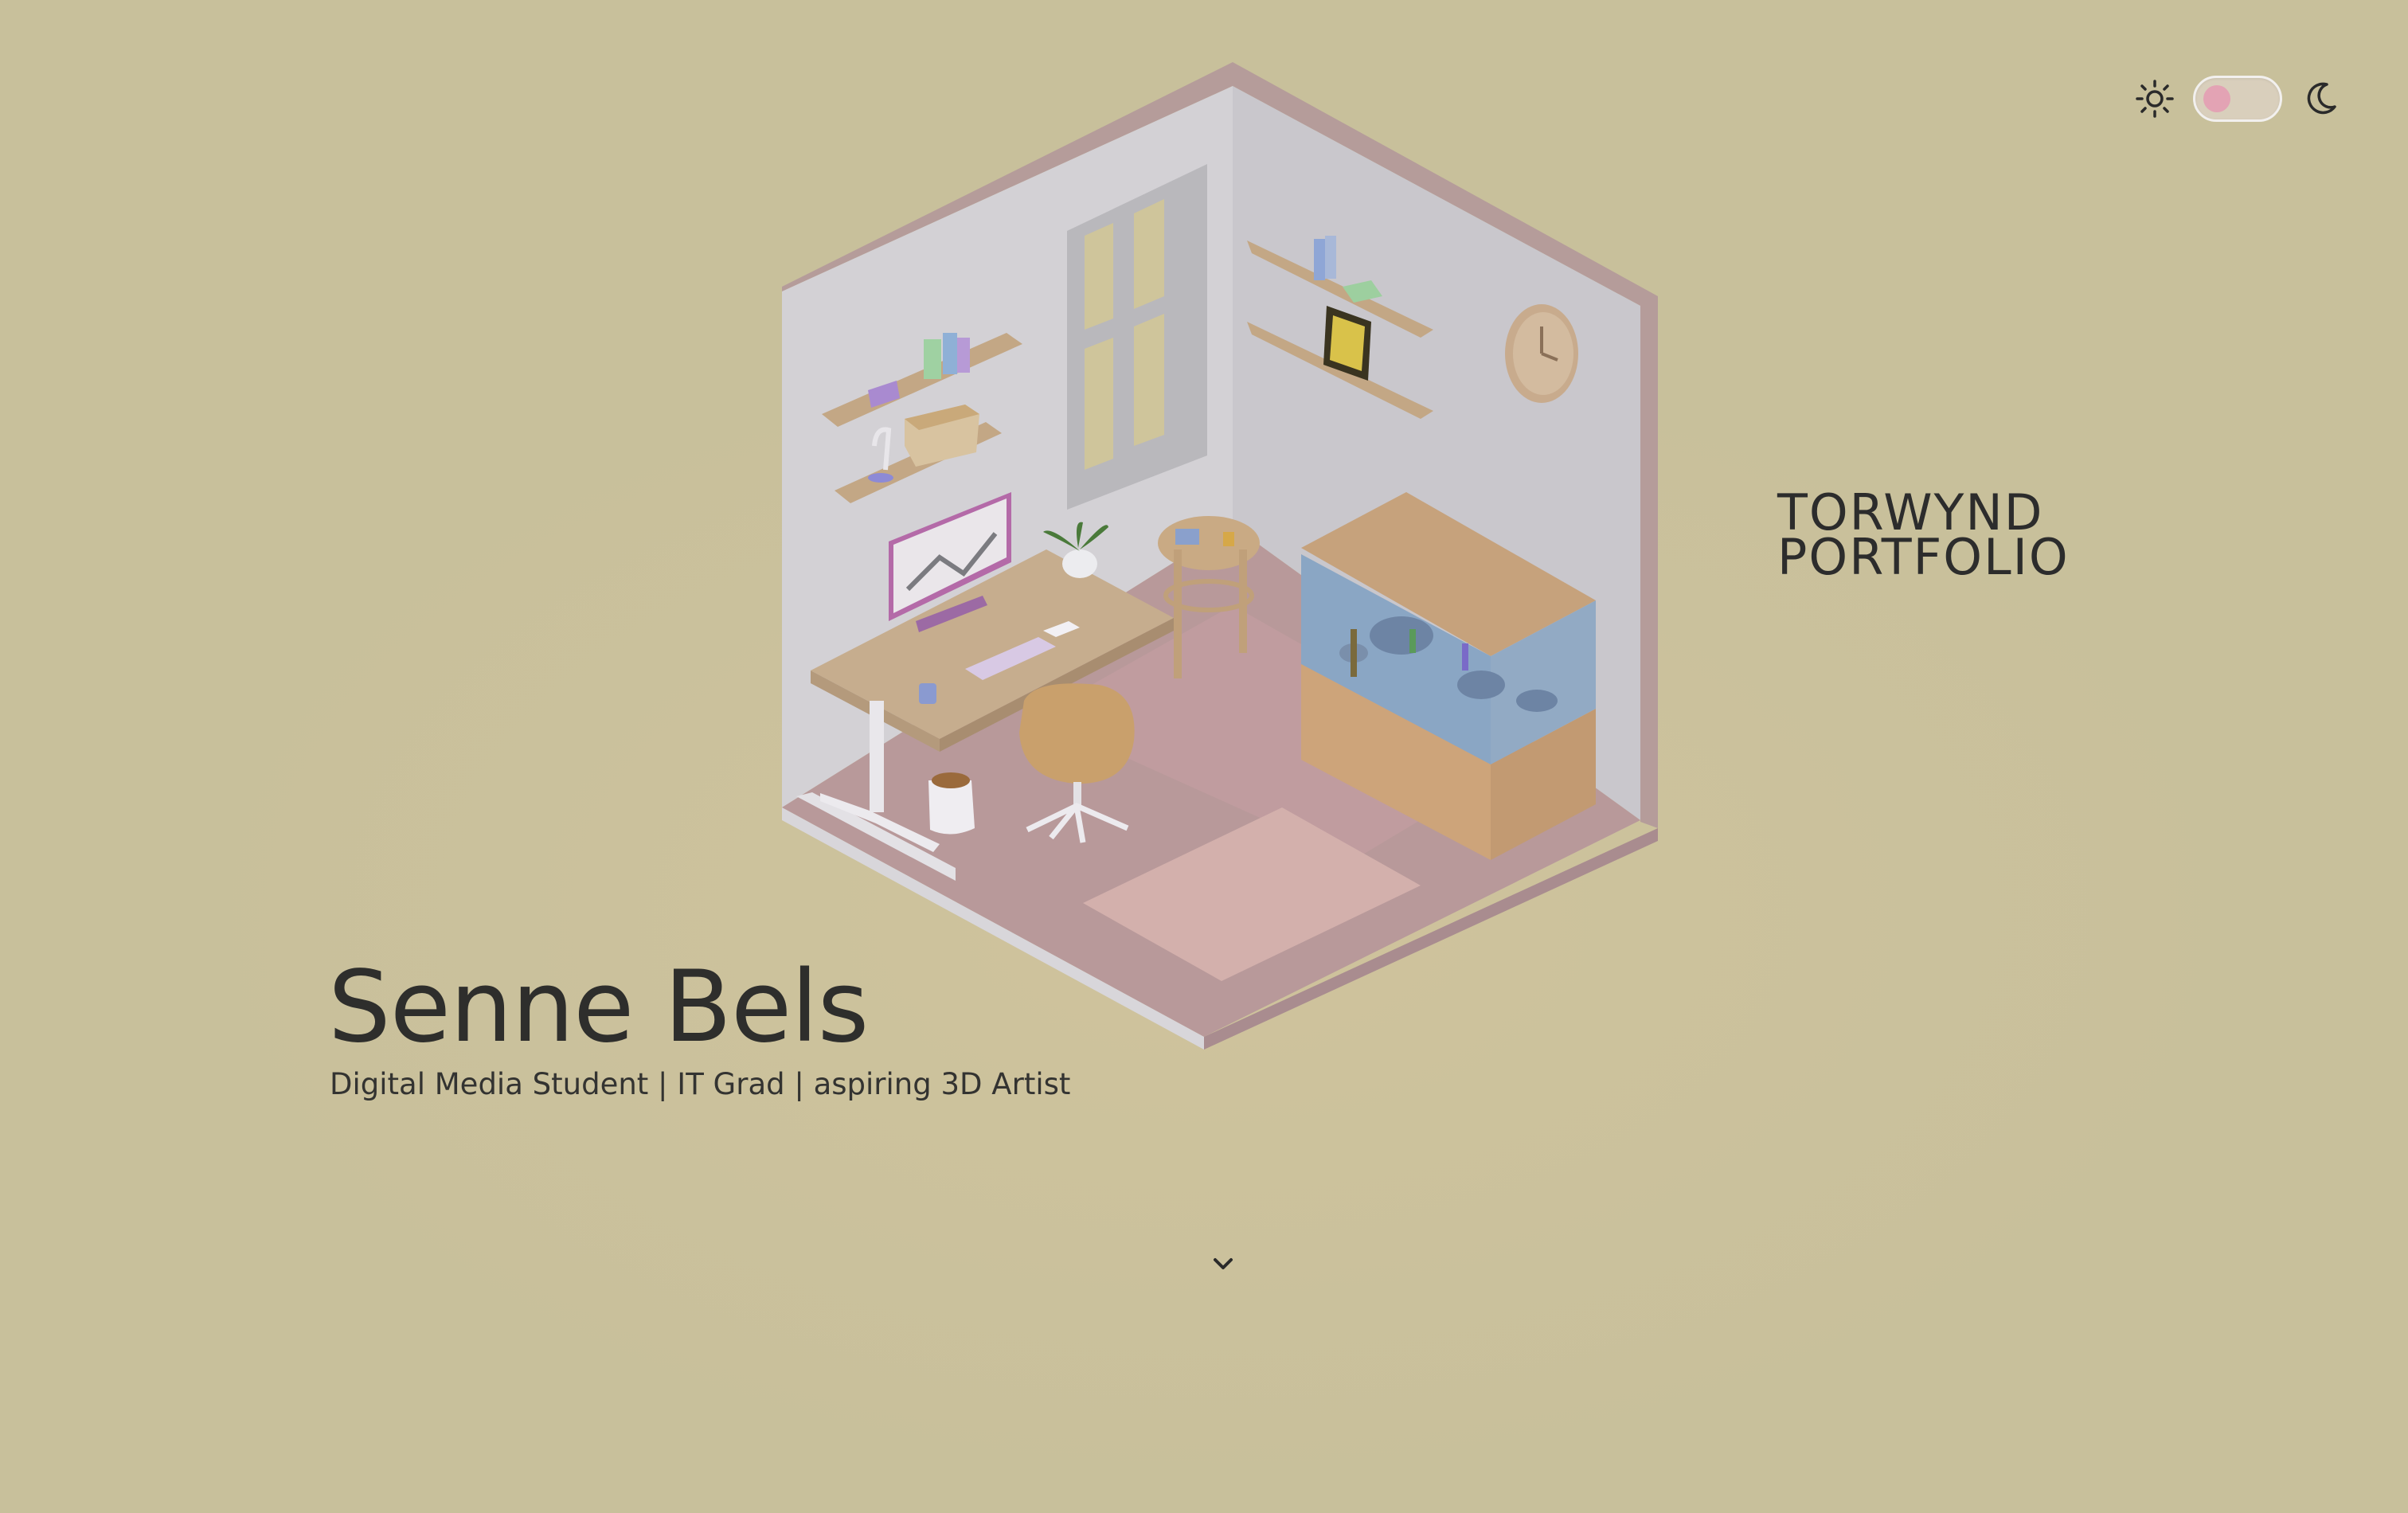 This screenshot has height=1513, width=2408. Describe the element at coordinates (598, 1007) in the screenshot. I see `hero-name: Senne Bels` at that location.